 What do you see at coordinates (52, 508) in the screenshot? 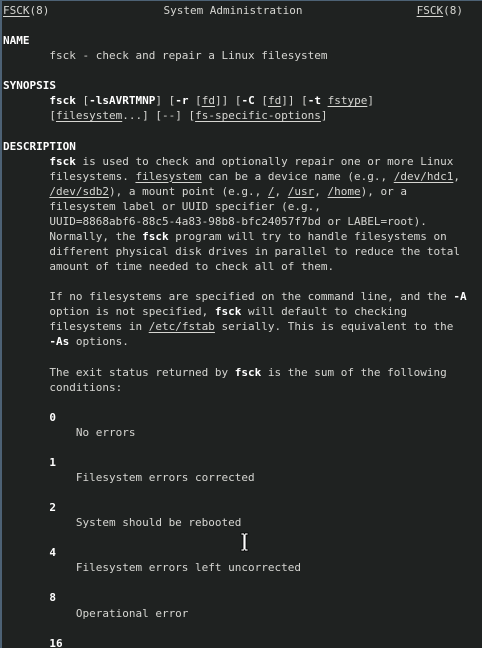
I see `bold-text: 2` at bounding box center [52, 508].